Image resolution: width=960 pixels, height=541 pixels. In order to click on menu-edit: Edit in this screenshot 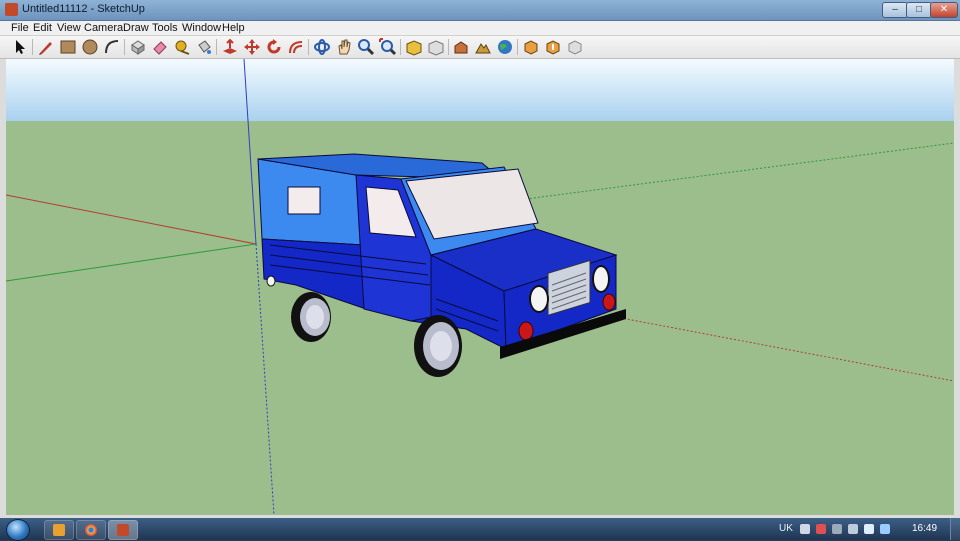, I will do `click(42, 28)`.